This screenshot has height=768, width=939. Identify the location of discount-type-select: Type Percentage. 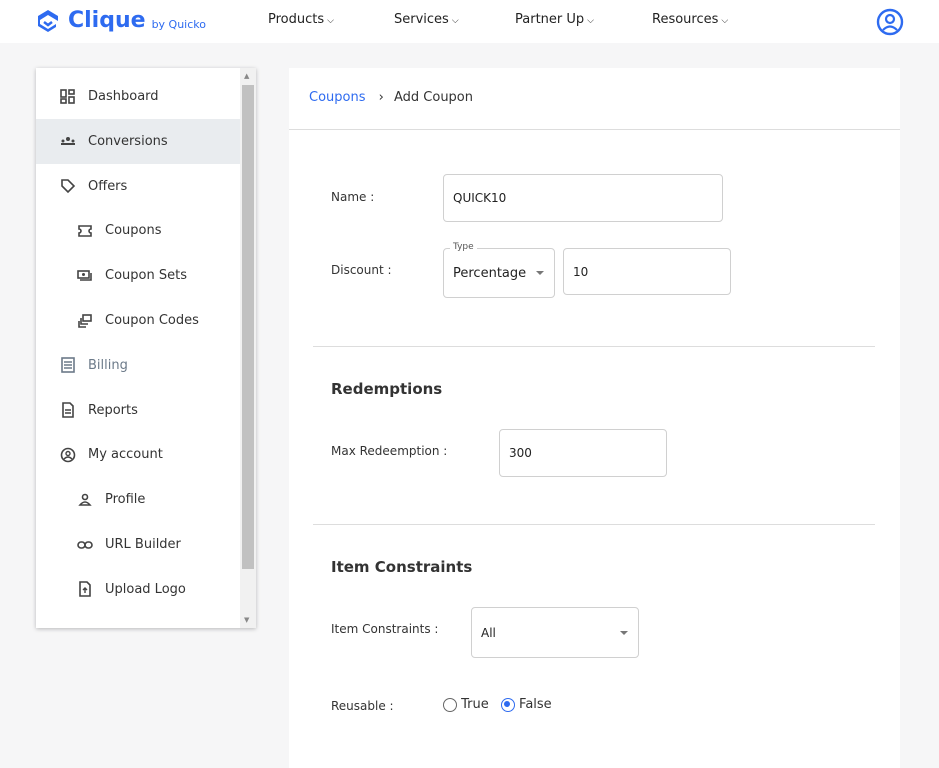
(499, 270).